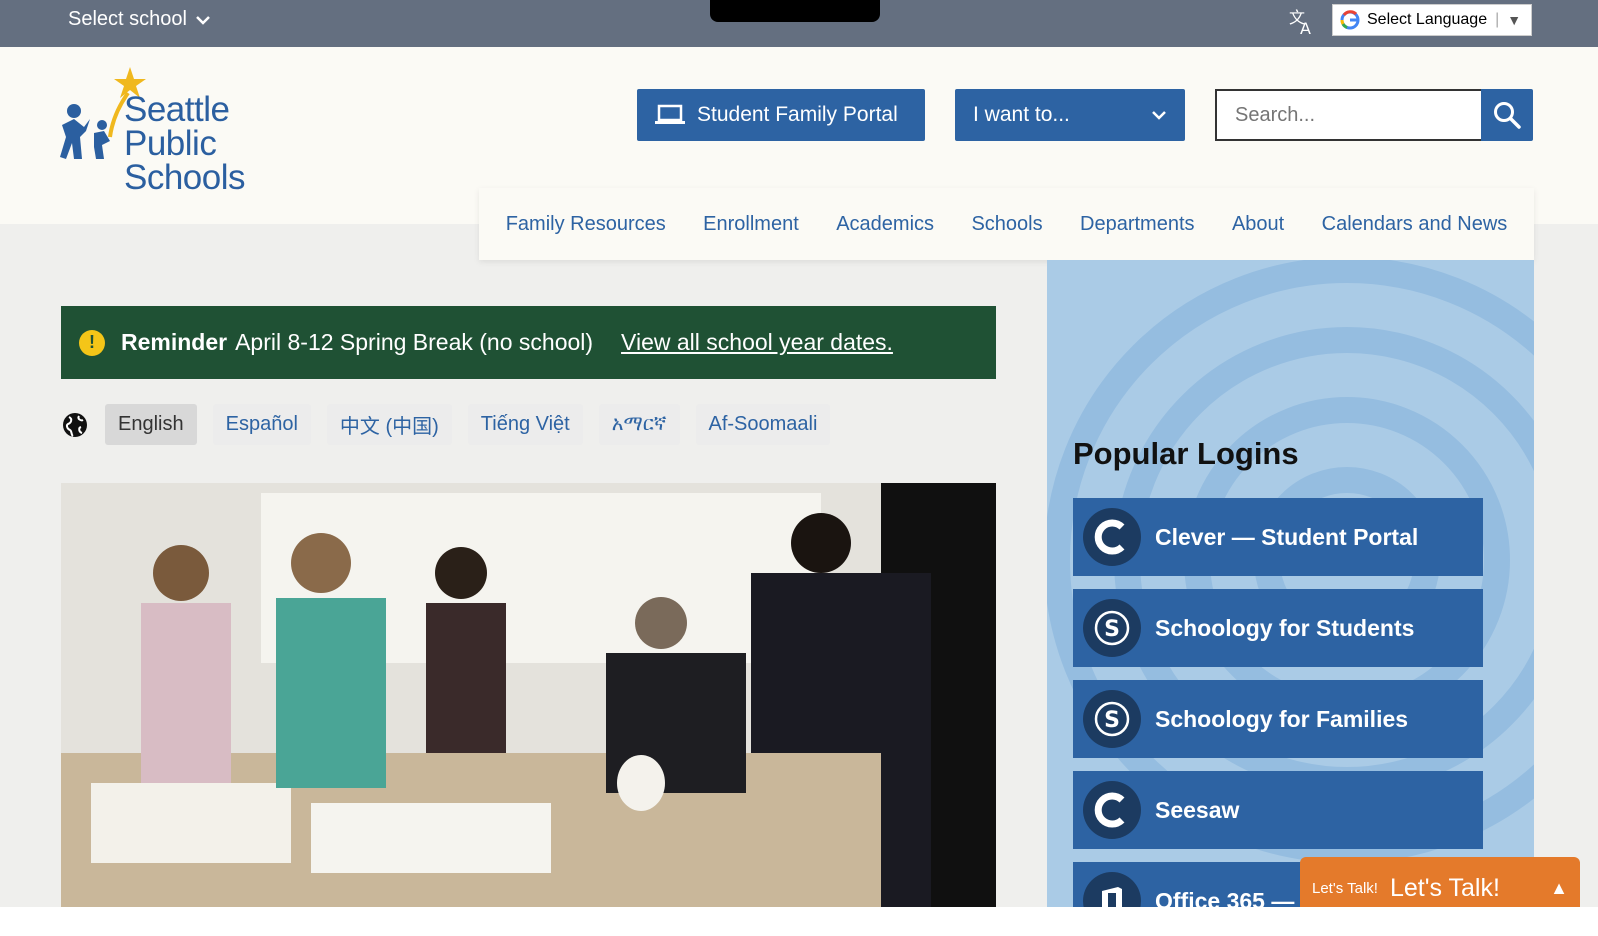  Describe the element at coordinates (185, 177) in the screenshot. I see `logo-line-2: Schools` at that location.